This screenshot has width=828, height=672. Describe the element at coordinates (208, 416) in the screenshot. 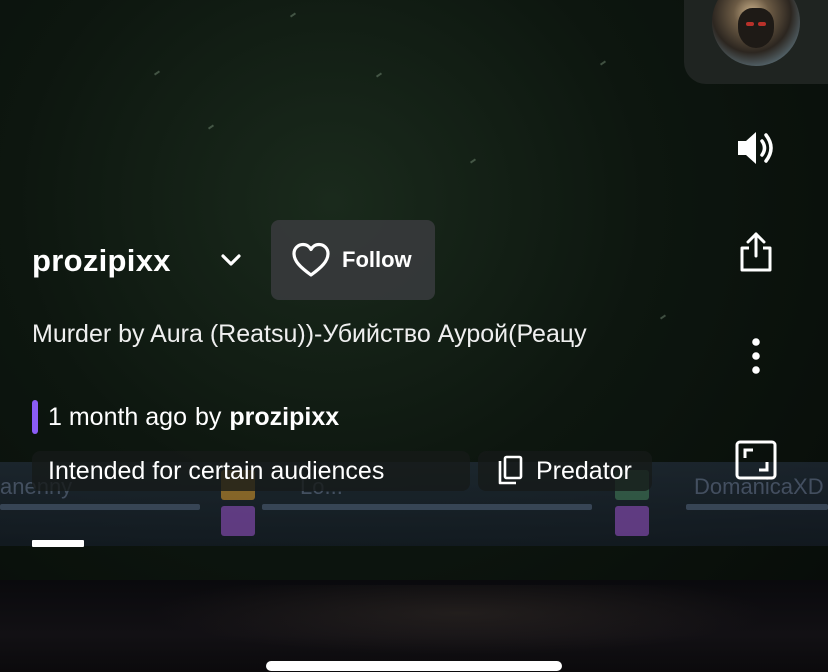

I see `clip-by-label: by` at that location.